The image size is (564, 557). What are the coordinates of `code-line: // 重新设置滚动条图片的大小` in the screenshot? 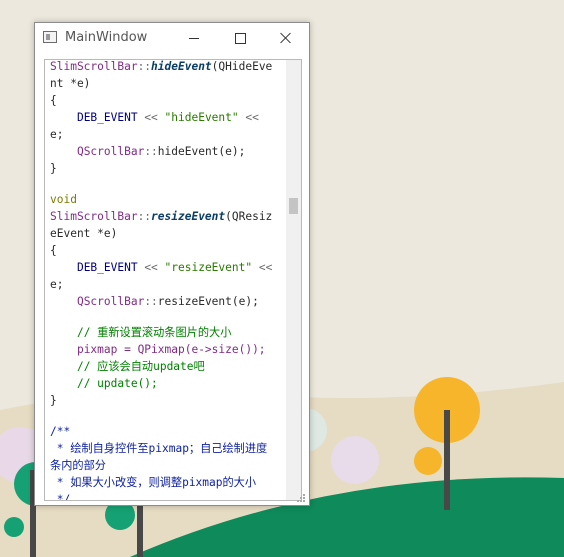 It's located at (154, 332).